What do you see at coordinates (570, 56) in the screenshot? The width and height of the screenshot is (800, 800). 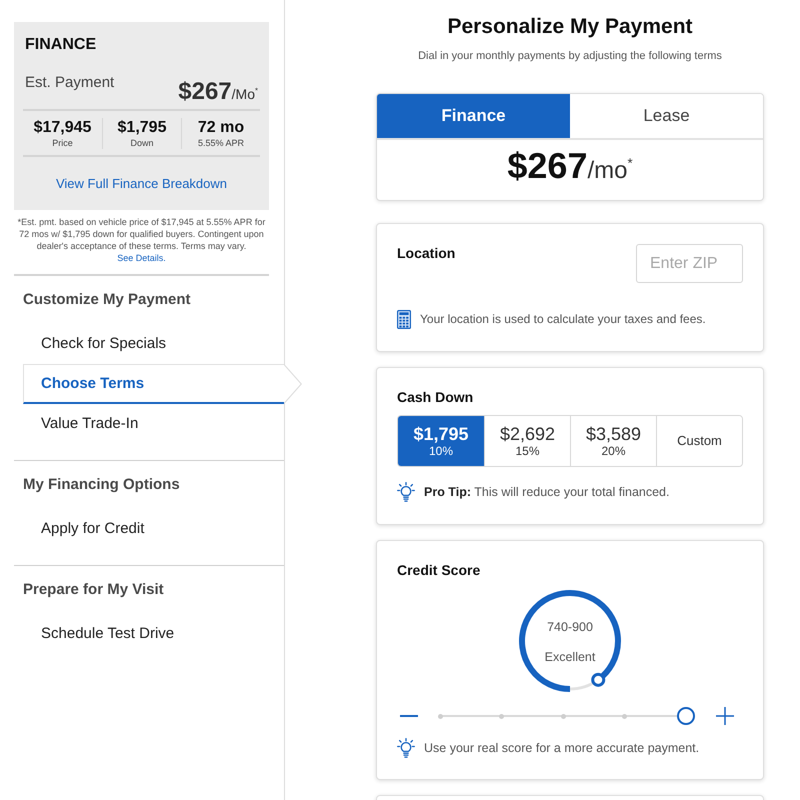 I see `page-subtitle: Dial in your monthly payments by adjusting the following terms` at bounding box center [570, 56].